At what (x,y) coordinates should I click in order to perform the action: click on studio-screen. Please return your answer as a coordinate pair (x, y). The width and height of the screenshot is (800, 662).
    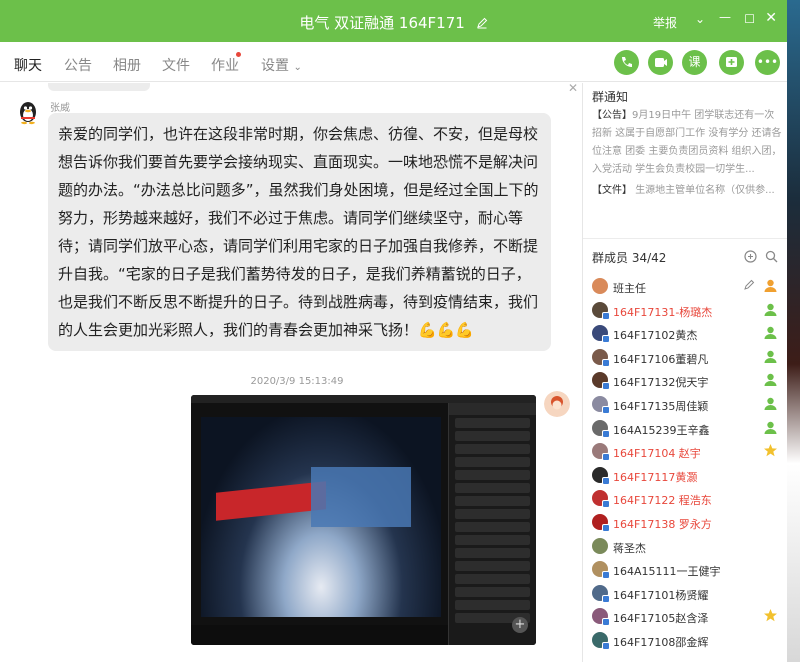
    Looking at the image, I should click on (361, 497).